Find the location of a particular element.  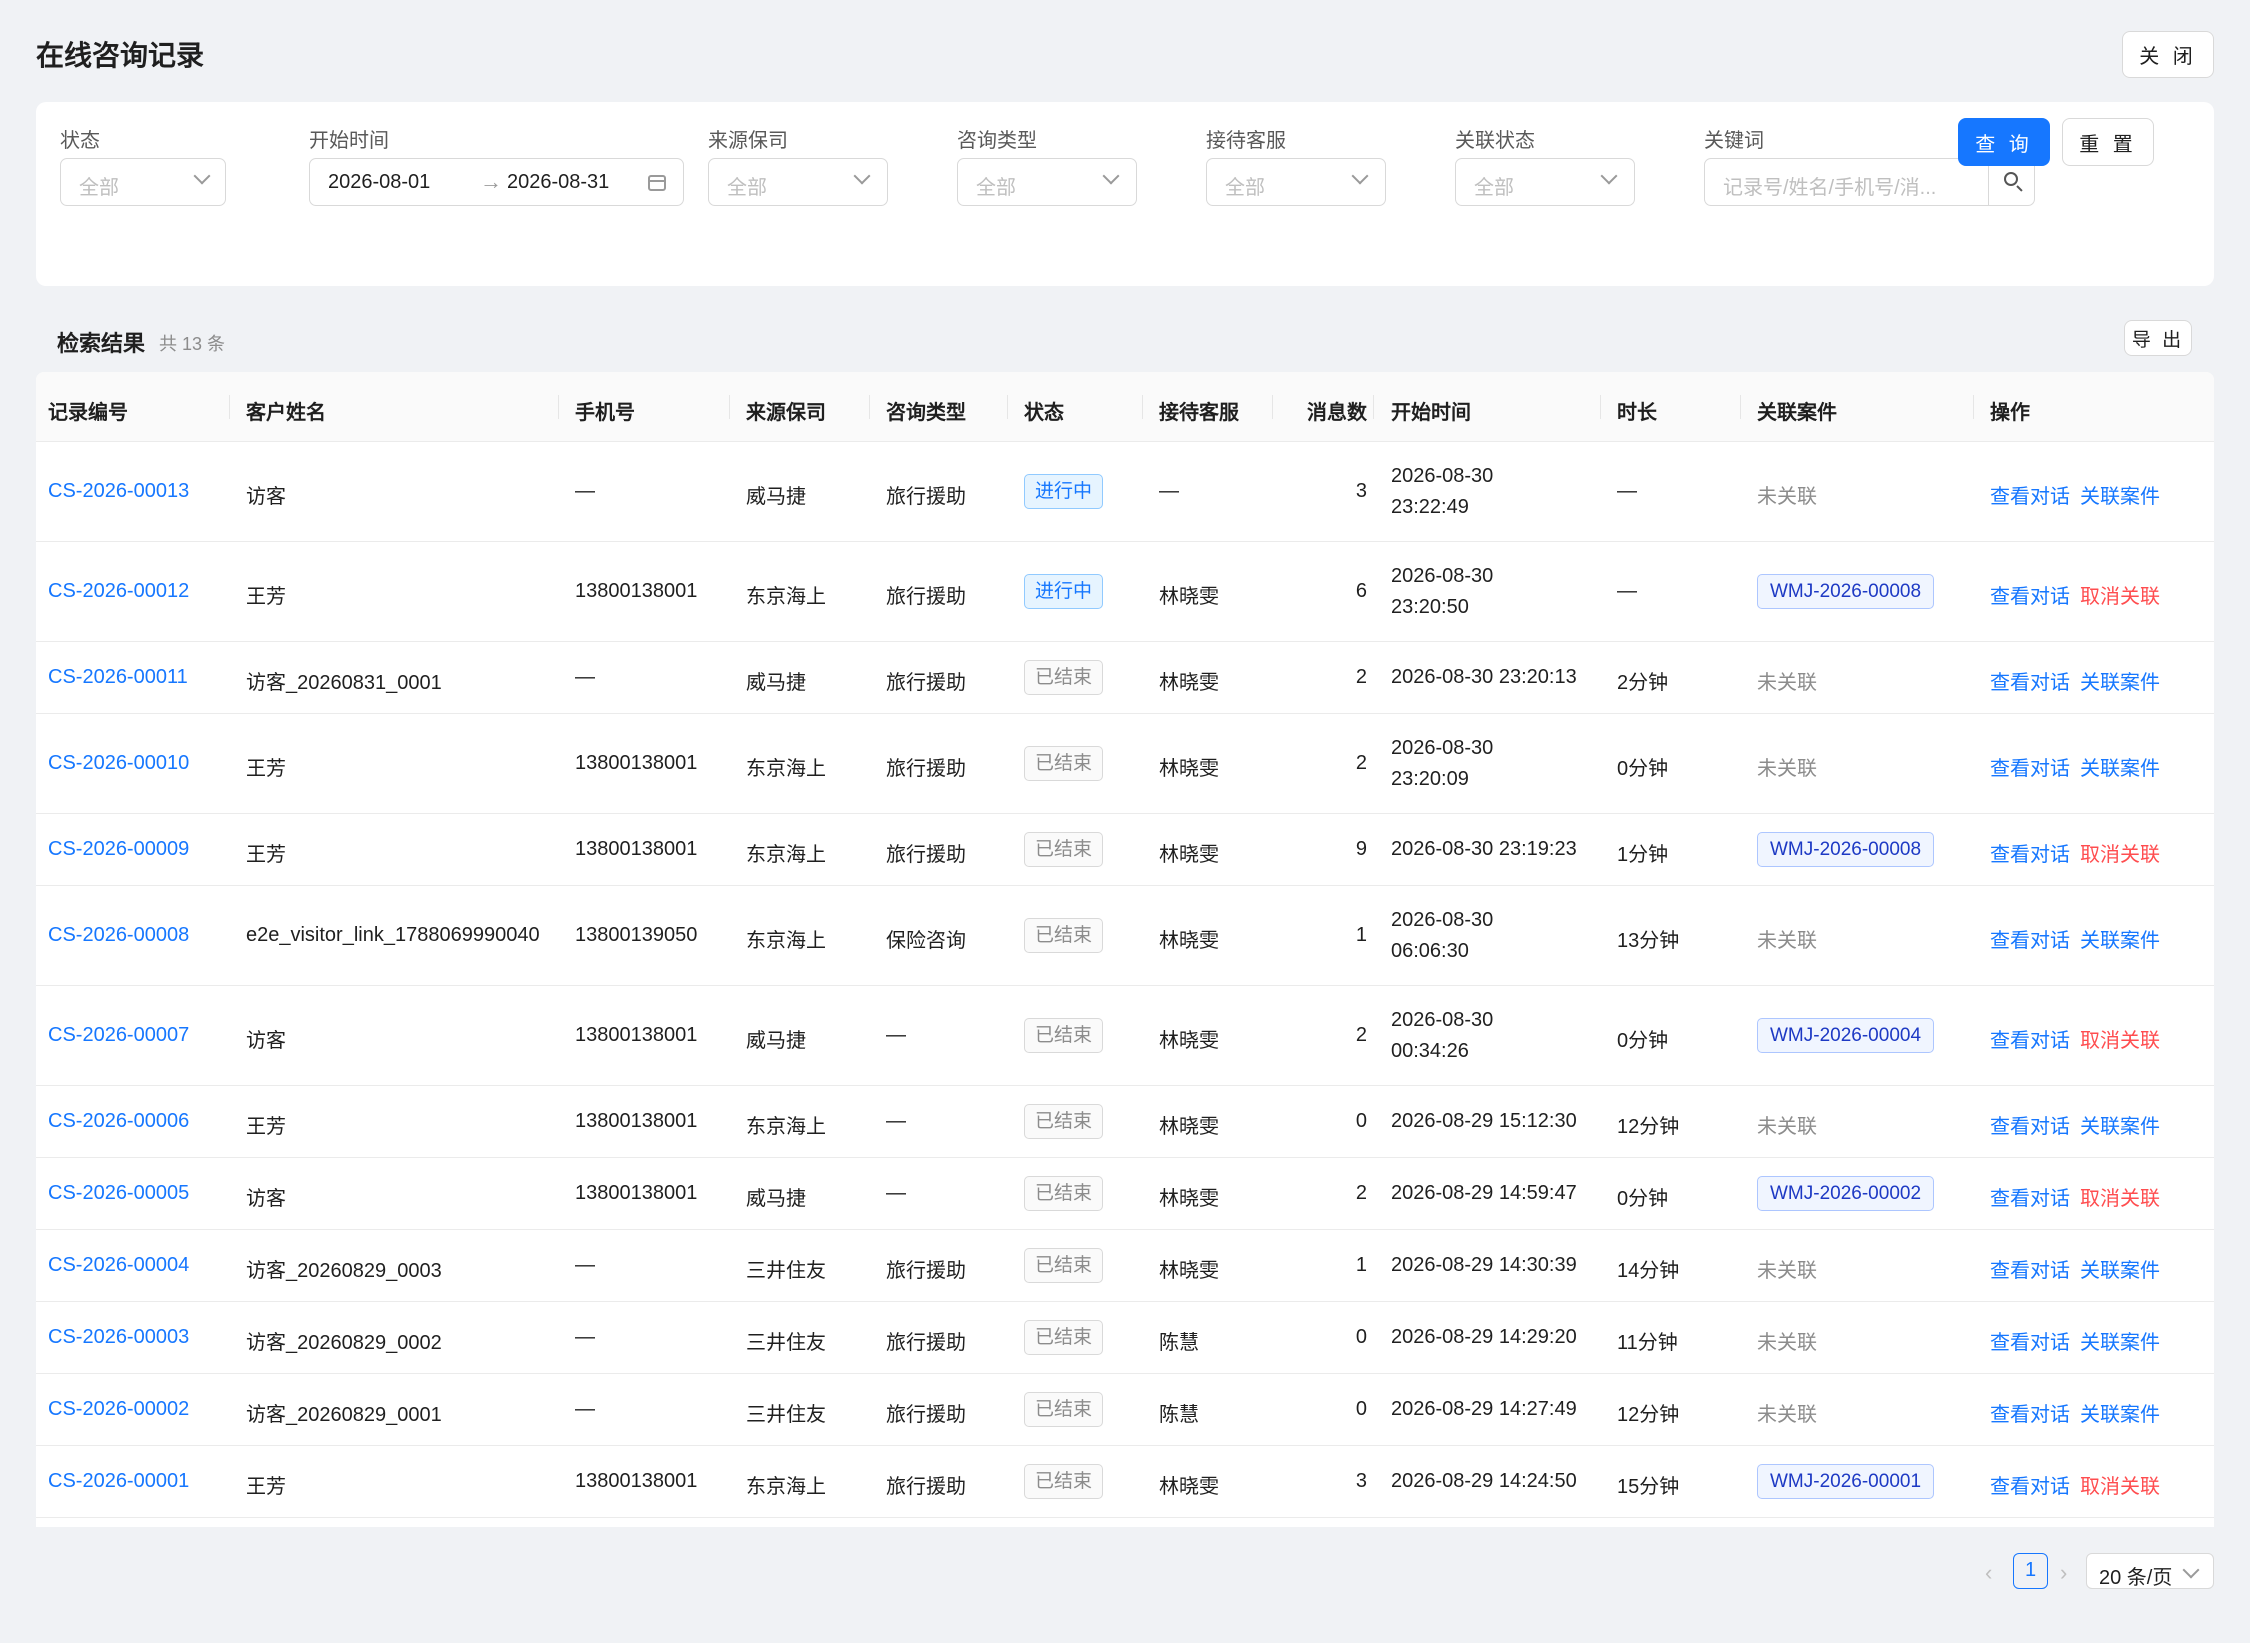

consult-type-filter-label: 咨询类型 is located at coordinates (997, 141).